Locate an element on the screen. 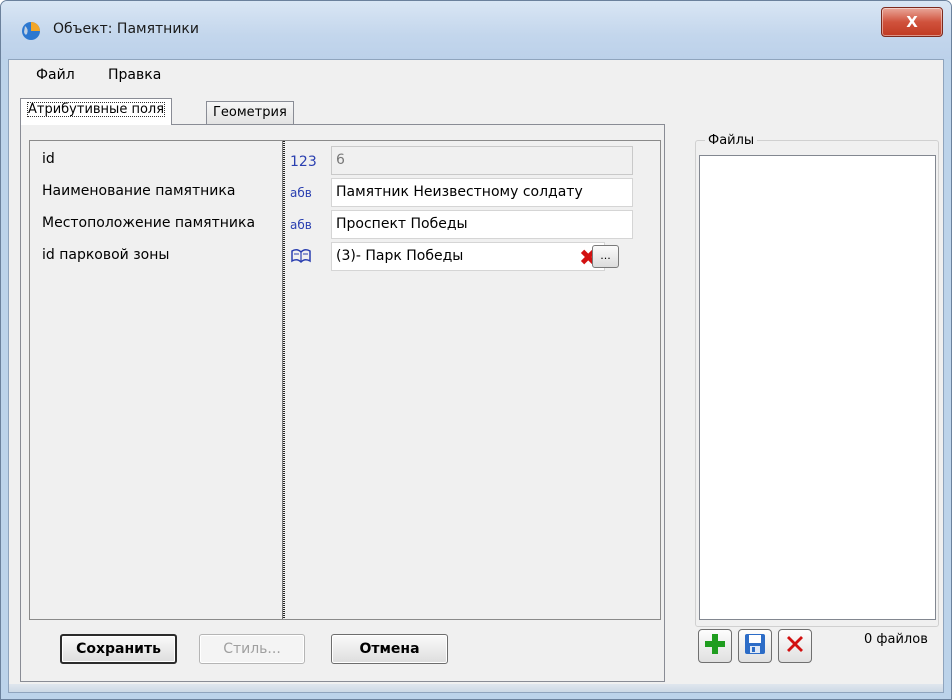  add-file-button is located at coordinates (715, 646).